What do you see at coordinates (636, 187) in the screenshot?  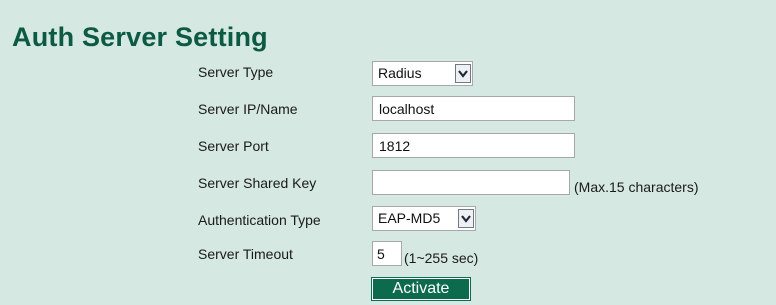 I see `shared-key-note: (Max.15 characters)` at bounding box center [636, 187].